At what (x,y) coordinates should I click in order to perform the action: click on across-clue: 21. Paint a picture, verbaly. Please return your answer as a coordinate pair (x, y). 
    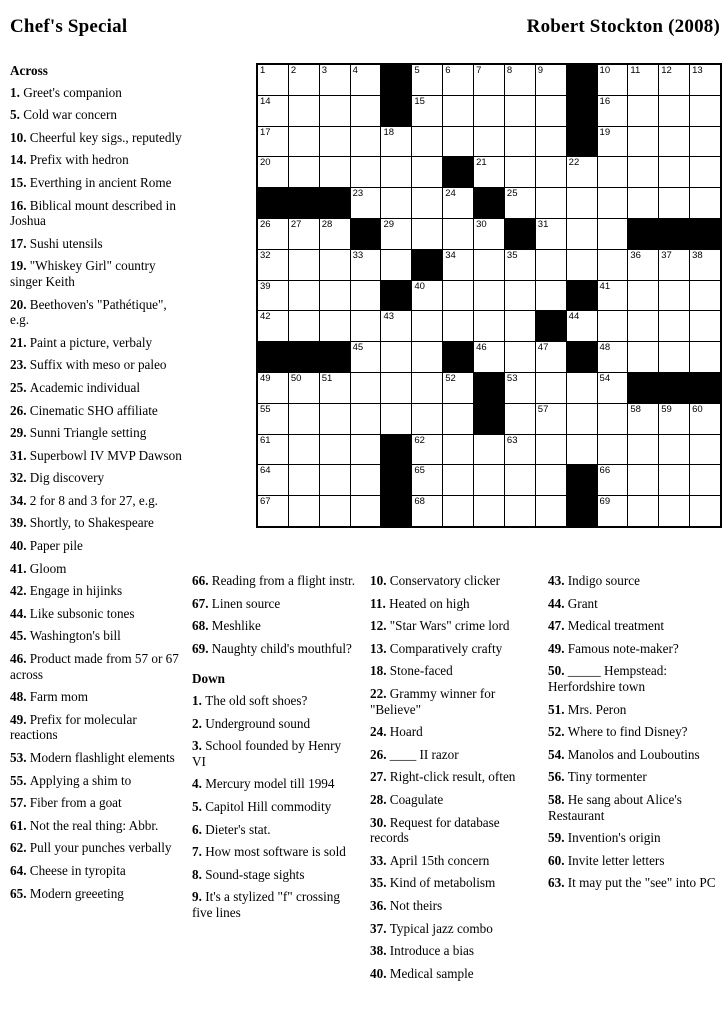
    Looking at the image, I should click on (96, 343).